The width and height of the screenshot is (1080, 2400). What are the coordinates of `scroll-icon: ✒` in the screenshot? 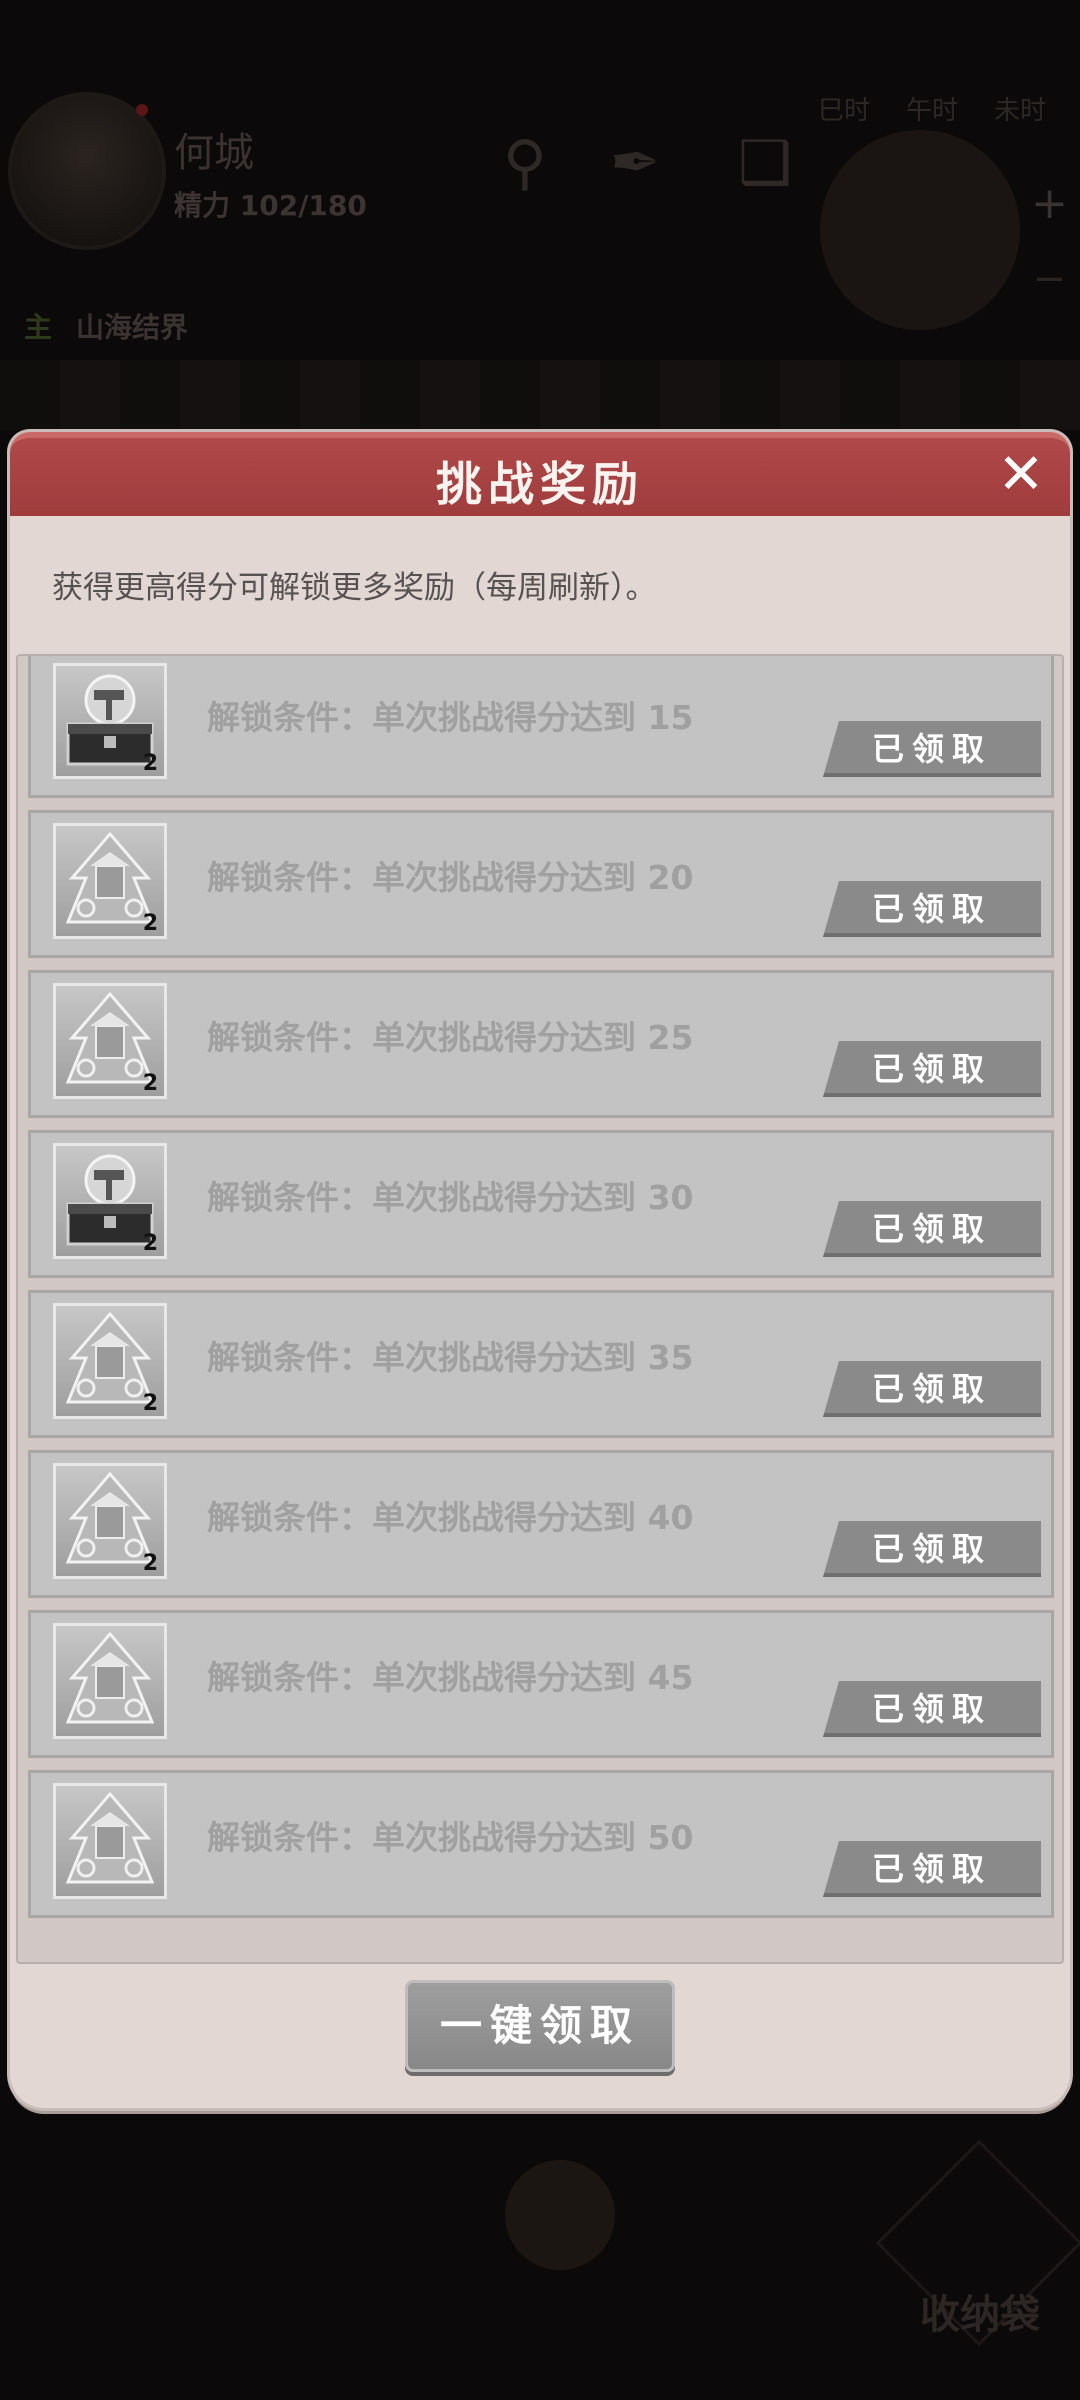 It's located at (635, 163).